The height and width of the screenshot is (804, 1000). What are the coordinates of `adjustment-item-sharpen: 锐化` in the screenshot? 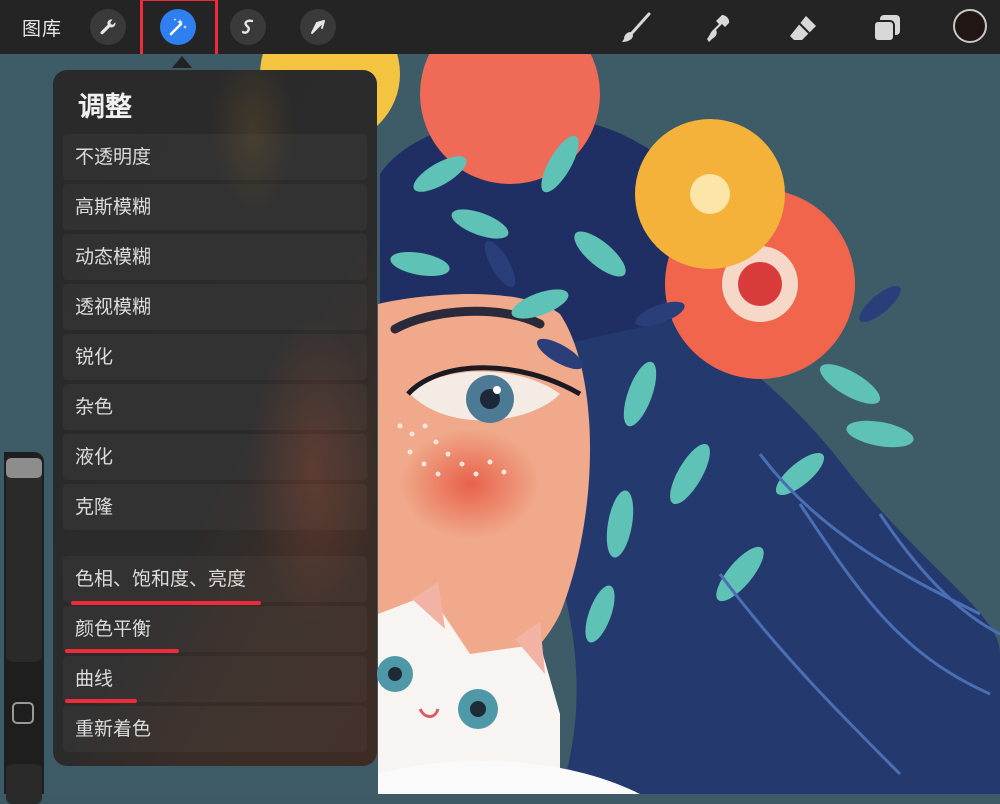 It's located at (215, 357).